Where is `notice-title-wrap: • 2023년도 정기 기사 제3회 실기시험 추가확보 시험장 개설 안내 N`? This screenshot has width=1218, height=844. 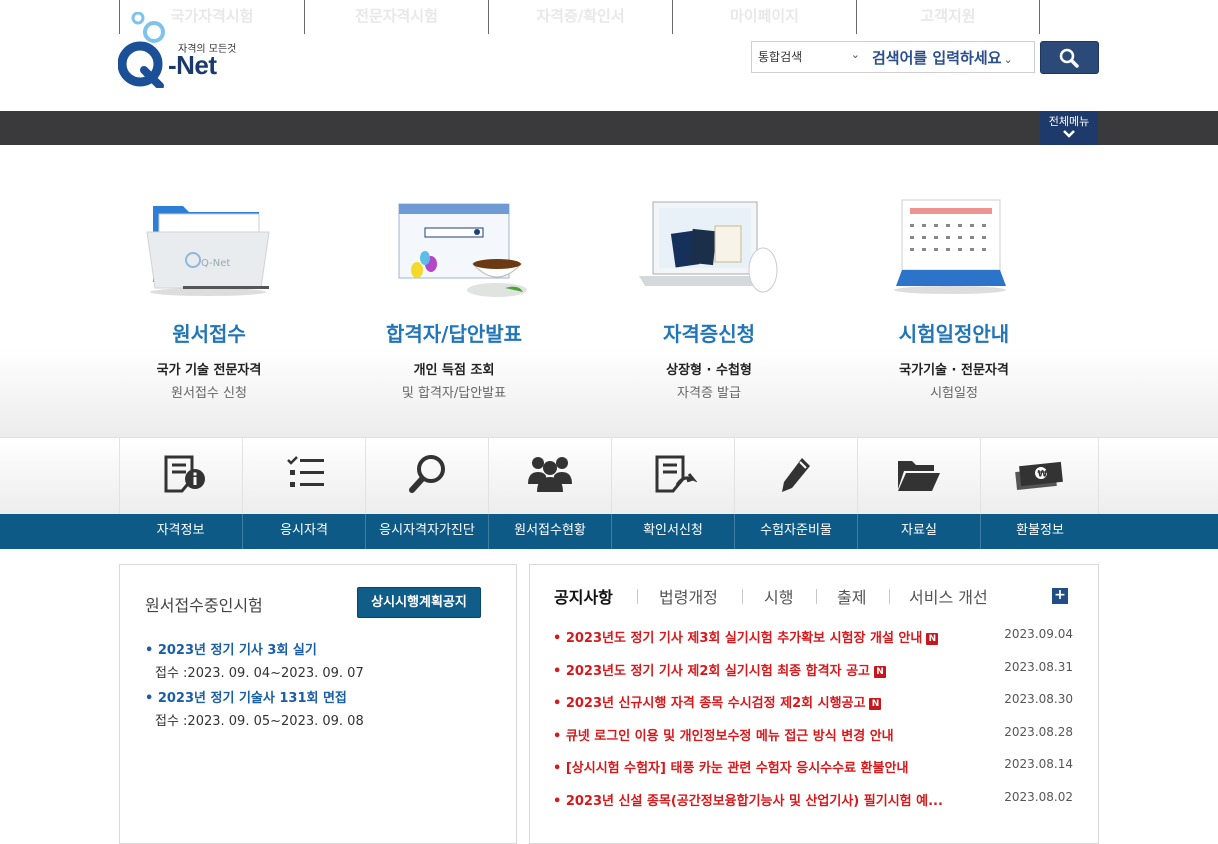
notice-title-wrap: • 2023년도 정기 기사 제3회 실기시험 추가확보 시험장 개설 안내 N is located at coordinates (746, 636).